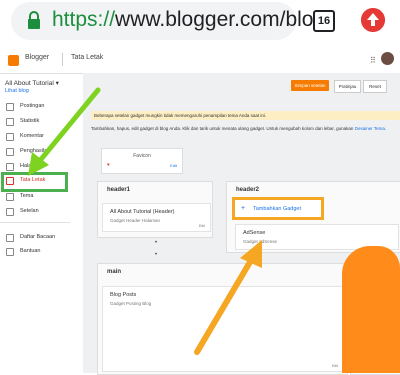 The width and height of the screenshot is (400, 375). Describe the element at coordinates (64, 131) in the screenshot. I see `green-arrow` at that location.